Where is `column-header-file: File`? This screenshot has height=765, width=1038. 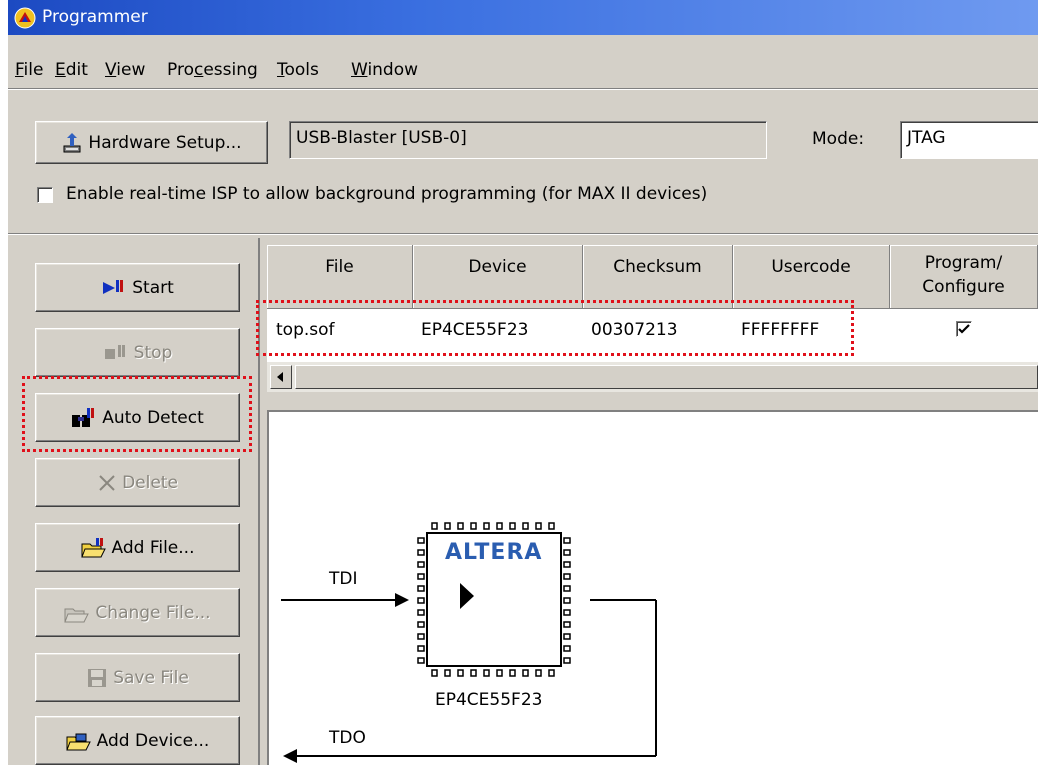
column-header-file: File is located at coordinates (340, 277).